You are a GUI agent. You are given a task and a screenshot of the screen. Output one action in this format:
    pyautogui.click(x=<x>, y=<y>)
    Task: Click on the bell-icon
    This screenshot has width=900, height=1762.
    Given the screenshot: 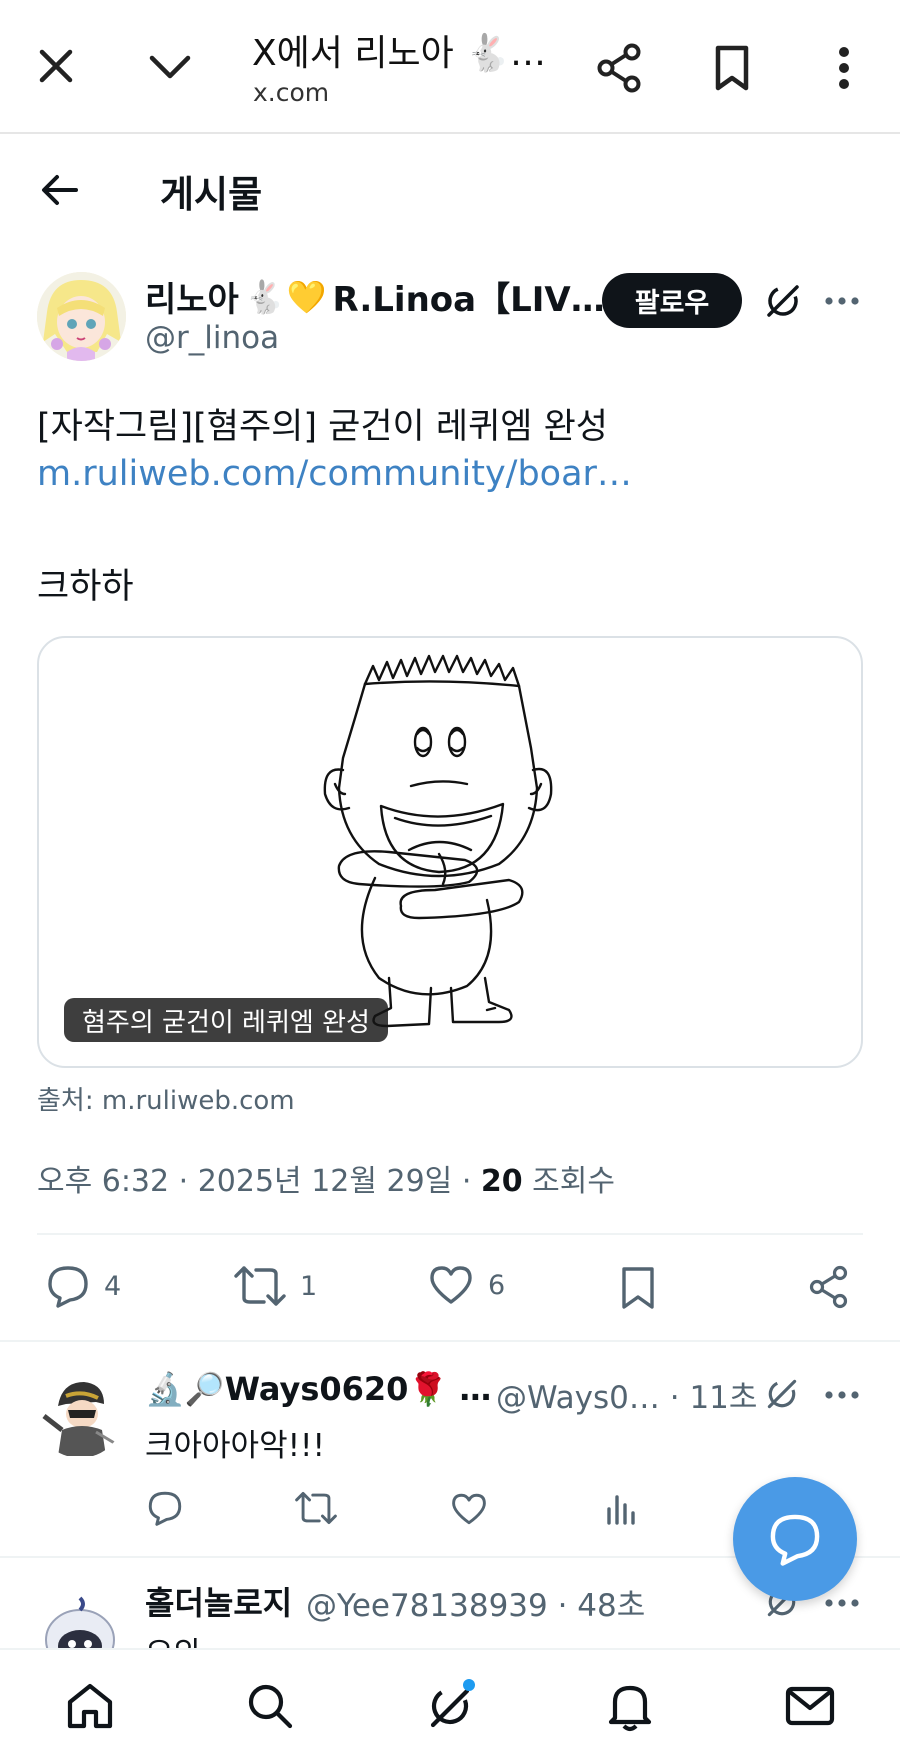 What is the action you would take?
    pyautogui.click(x=630, y=1706)
    